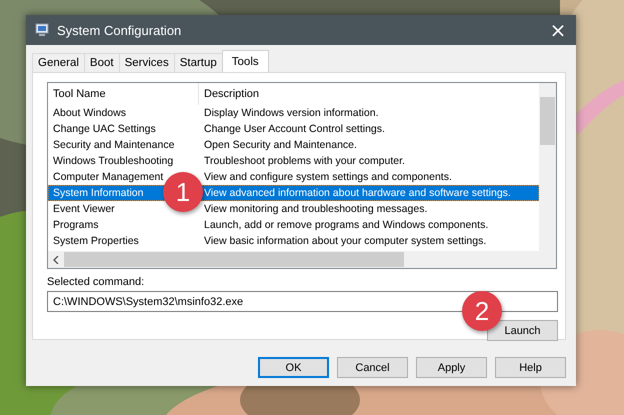 The image size is (624, 415). What do you see at coordinates (558, 30) in the screenshot?
I see `close-button: ×` at bounding box center [558, 30].